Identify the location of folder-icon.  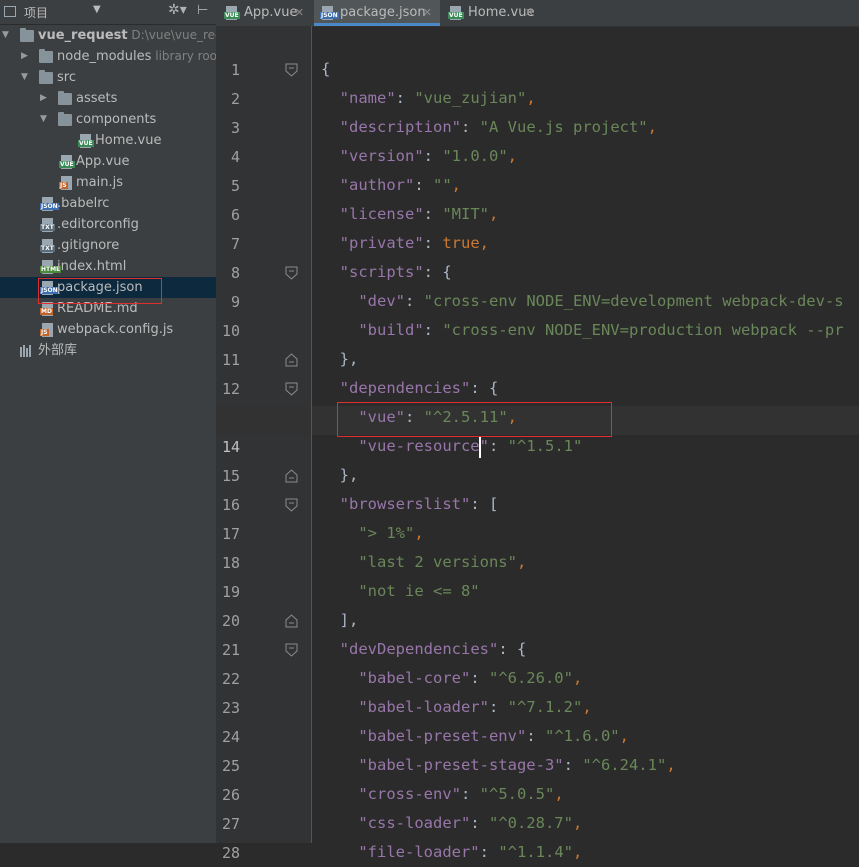
(65, 98).